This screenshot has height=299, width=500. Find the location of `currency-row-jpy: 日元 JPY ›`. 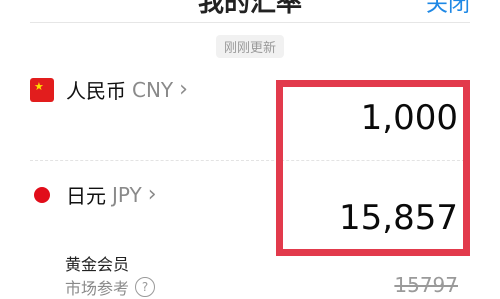

currency-row-jpy: 日元 JPY › is located at coordinates (93, 194).